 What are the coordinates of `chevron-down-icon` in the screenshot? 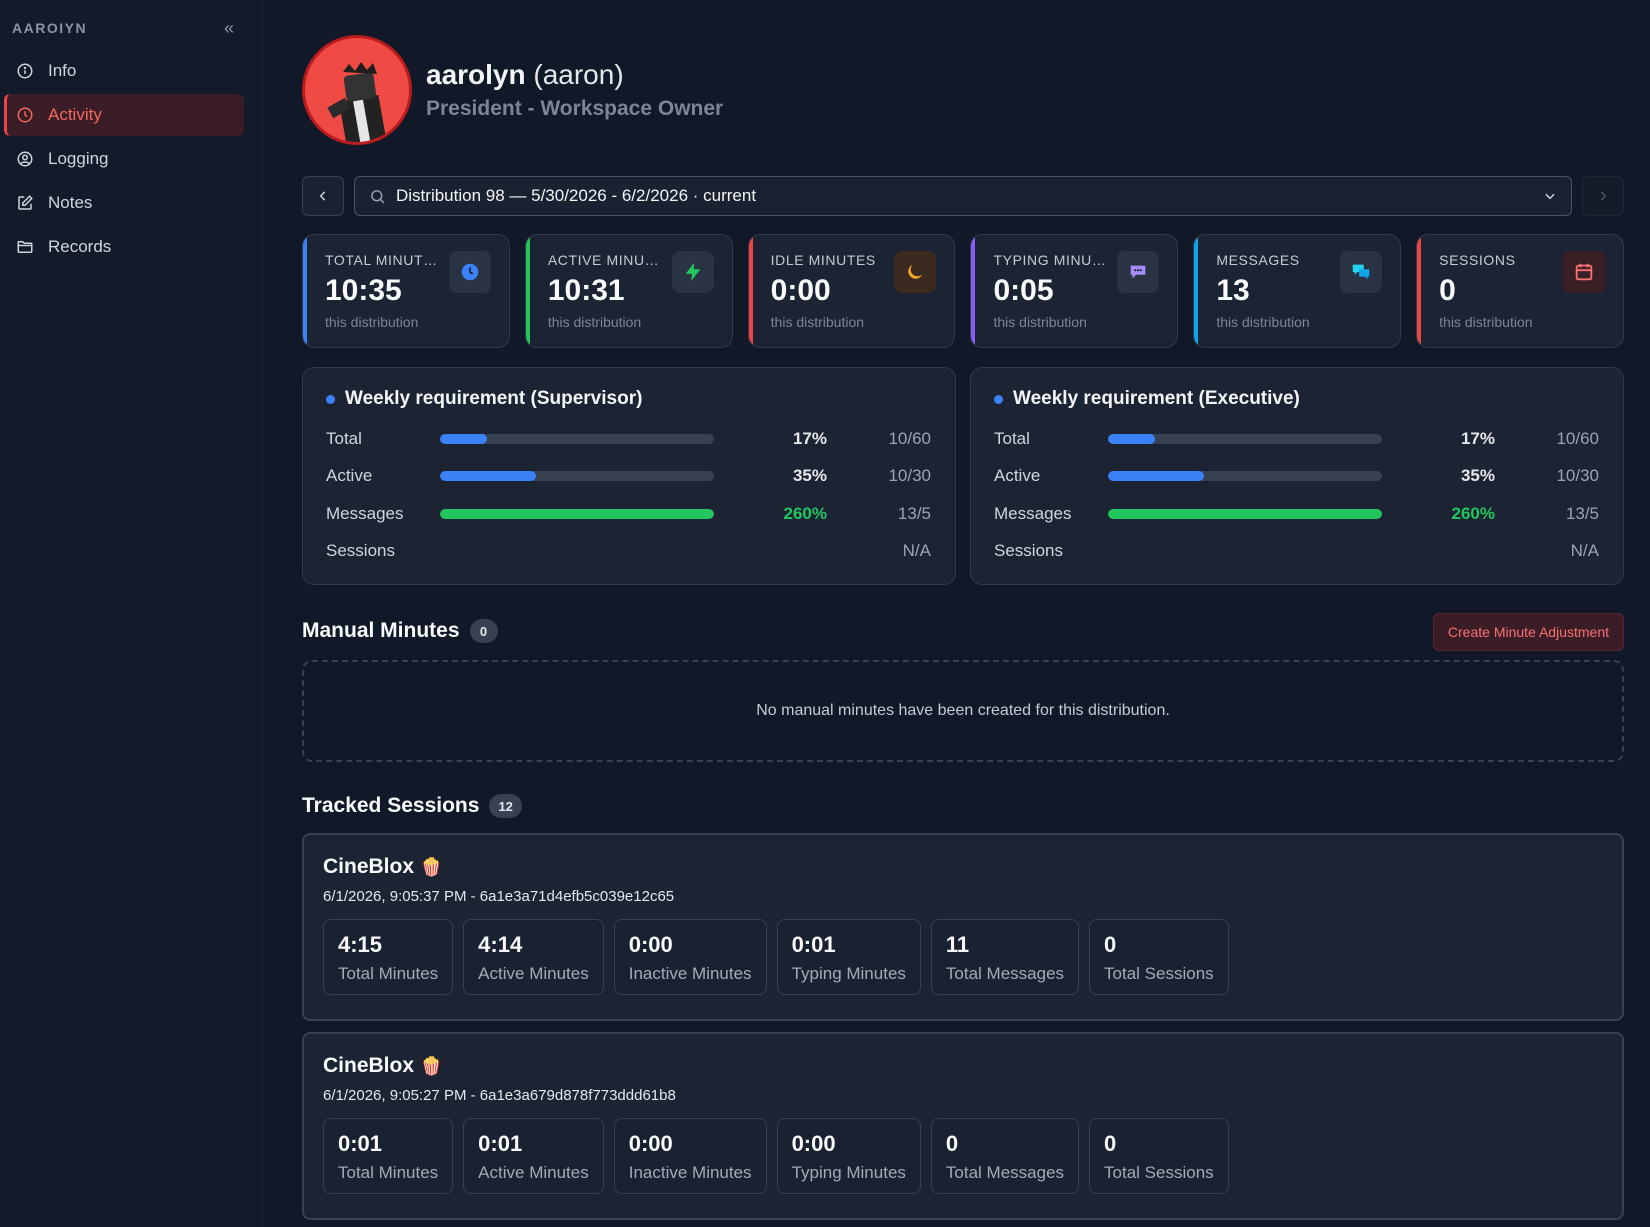 It's located at (1550, 196).